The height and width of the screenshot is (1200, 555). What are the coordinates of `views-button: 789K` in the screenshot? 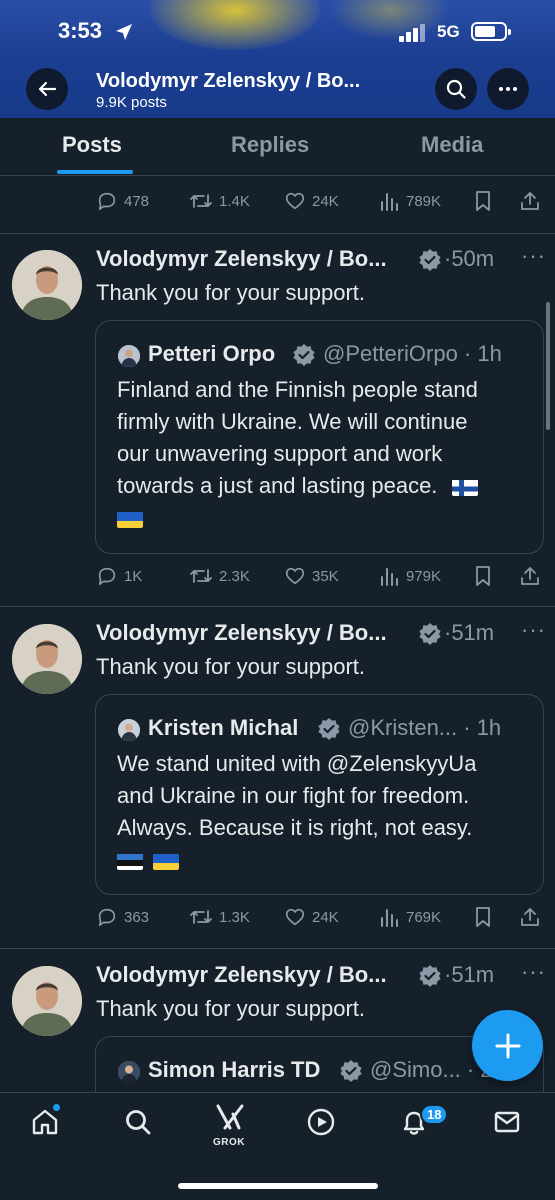 It's located at (410, 201).